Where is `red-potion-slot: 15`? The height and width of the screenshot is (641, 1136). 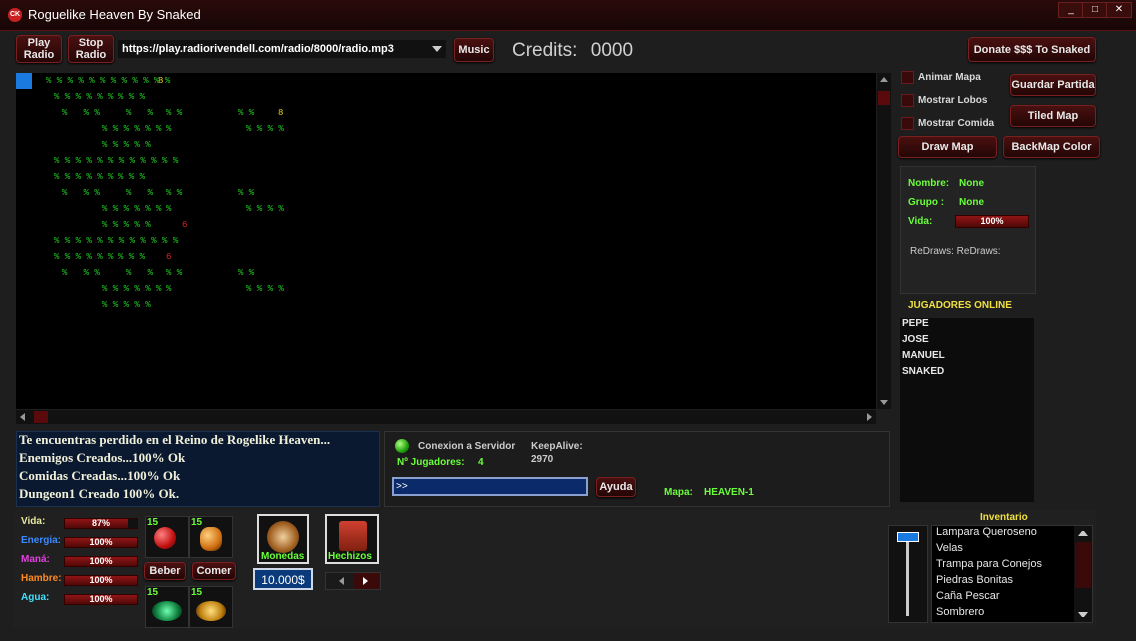 red-potion-slot: 15 is located at coordinates (167, 537).